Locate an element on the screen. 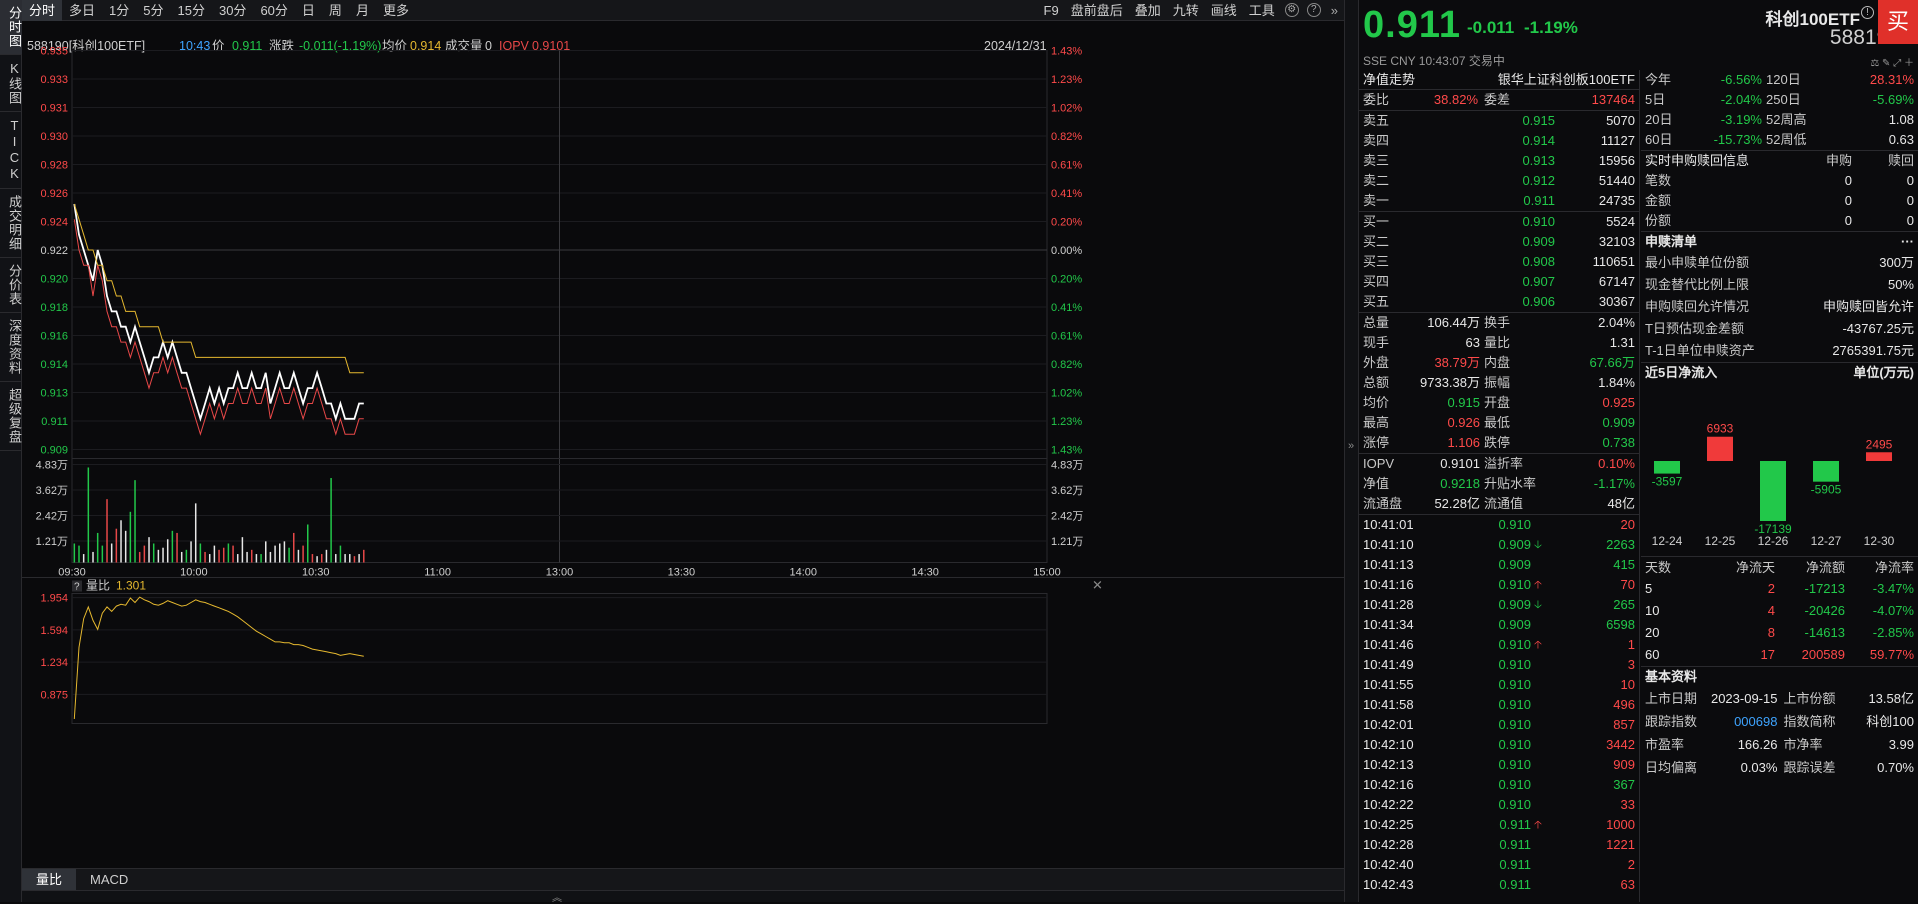  y-right-tick-label: 0.20% is located at coordinates (1066, 223).